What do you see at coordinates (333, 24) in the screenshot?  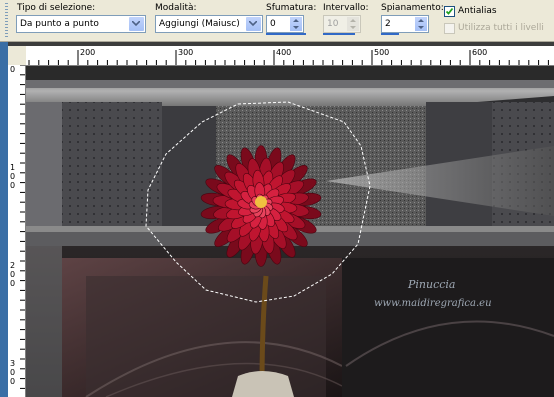 I see `range-value: 10` at bounding box center [333, 24].